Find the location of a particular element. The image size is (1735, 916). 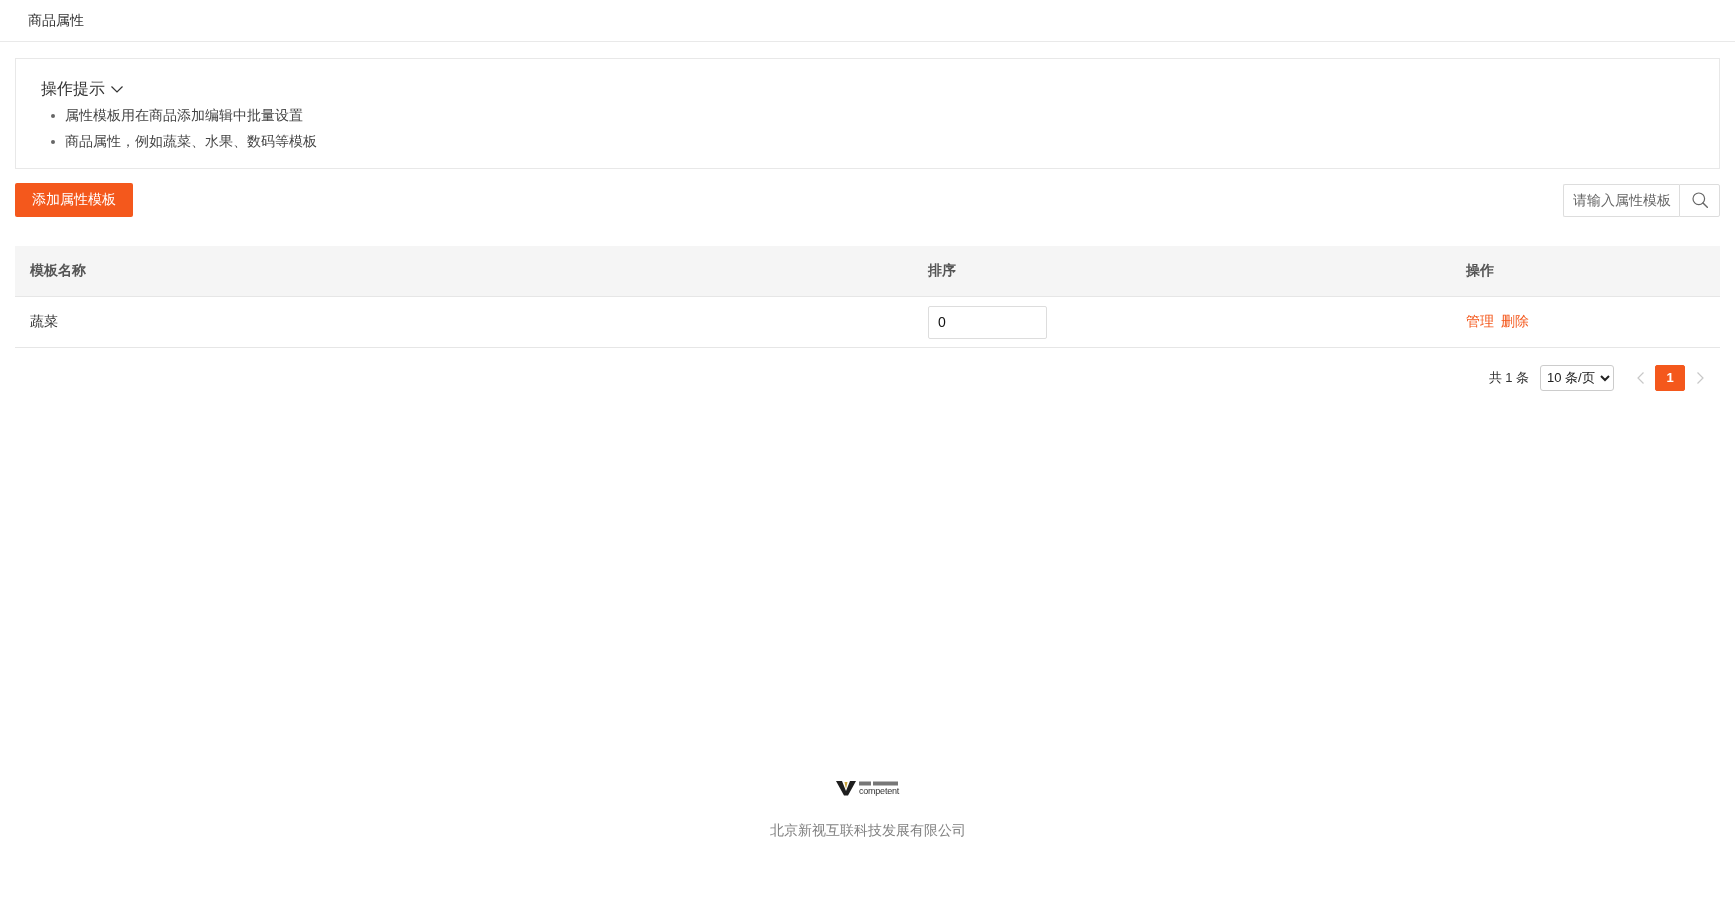

logo-tagline-icon is located at coordinates (878, 783).